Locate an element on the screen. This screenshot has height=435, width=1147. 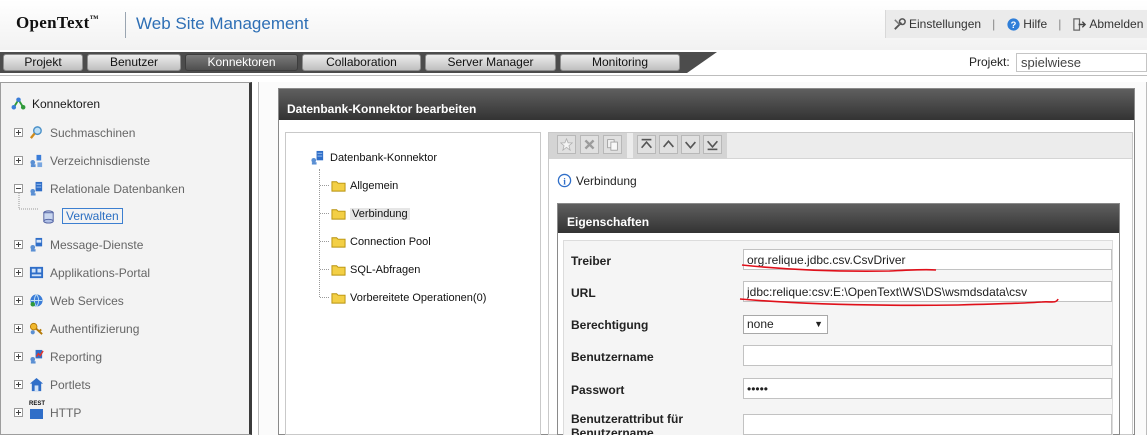
section-heading-verbindung: i Verbindung is located at coordinates (597, 180).